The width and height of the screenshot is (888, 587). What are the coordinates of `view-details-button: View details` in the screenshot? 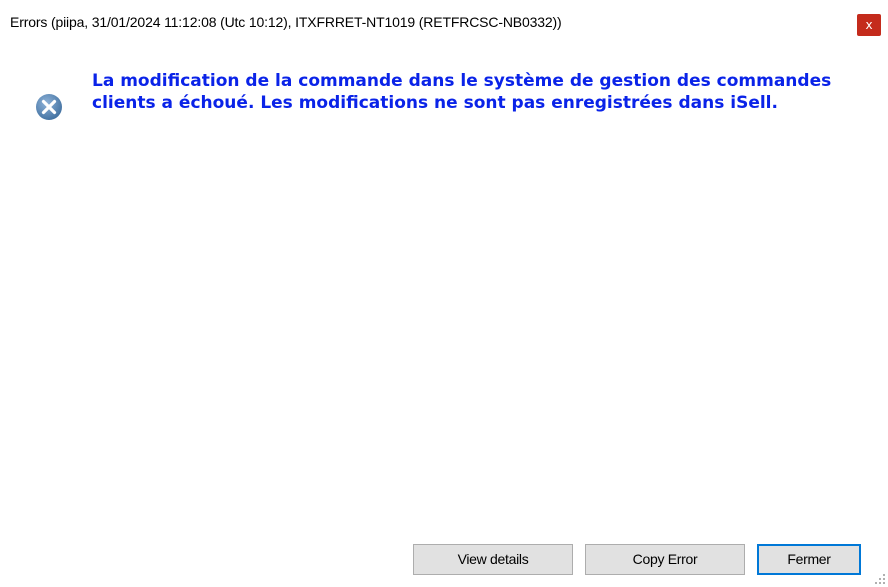 It's located at (493, 559).